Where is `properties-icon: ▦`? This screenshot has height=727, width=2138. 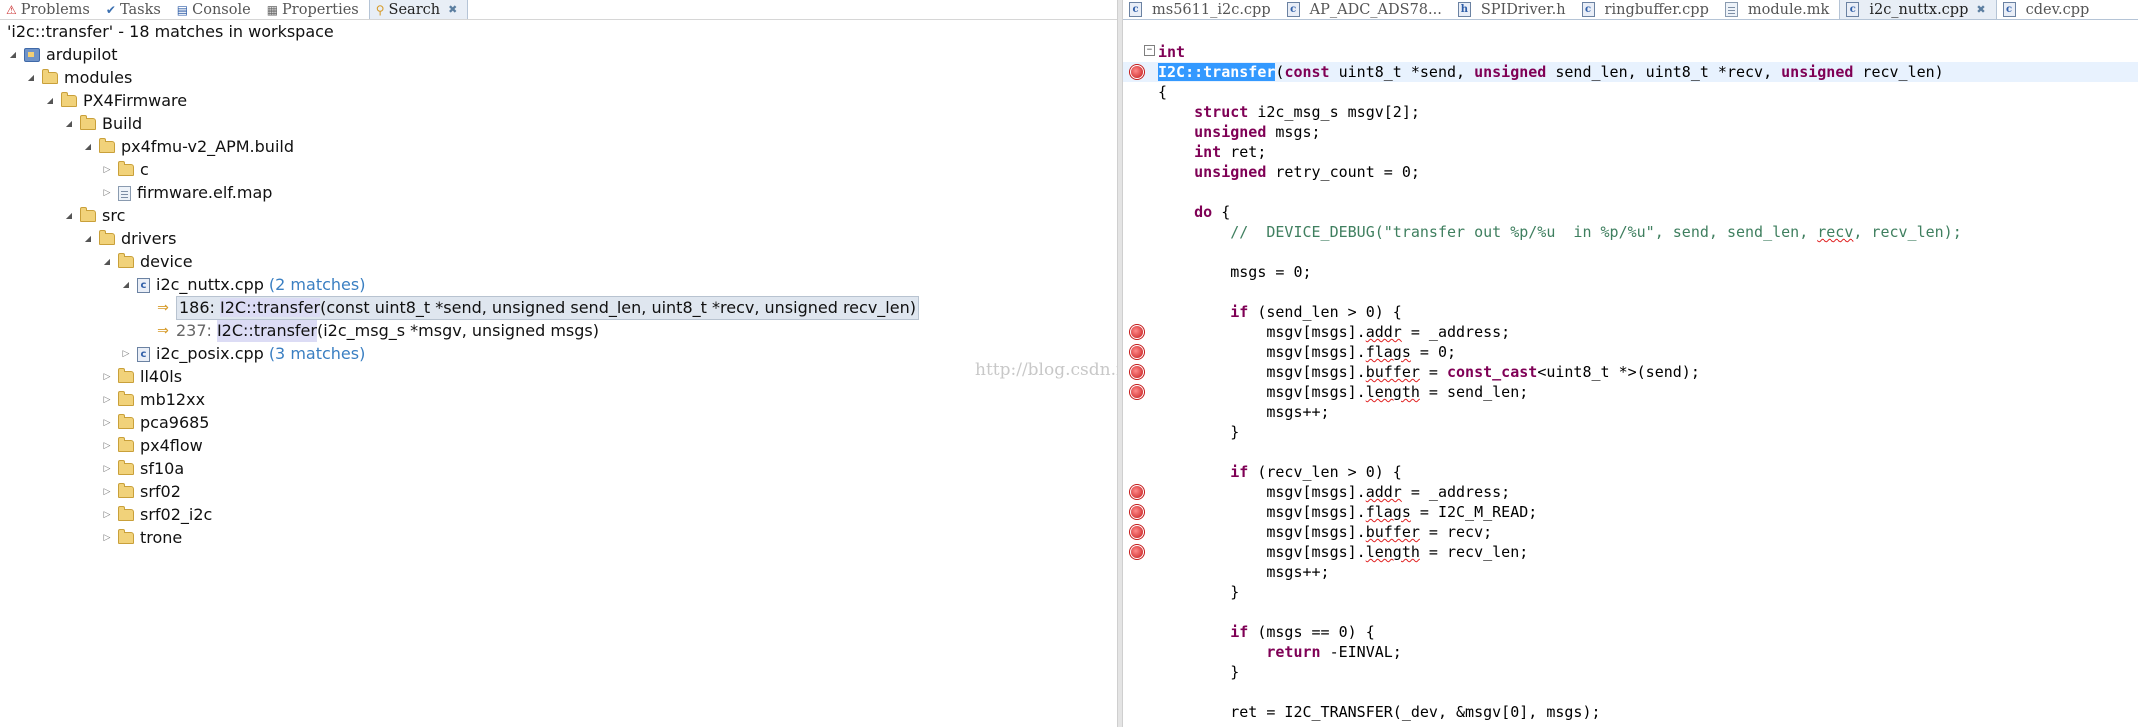
properties-icon: ▦ is located at coordinates (272, 9).